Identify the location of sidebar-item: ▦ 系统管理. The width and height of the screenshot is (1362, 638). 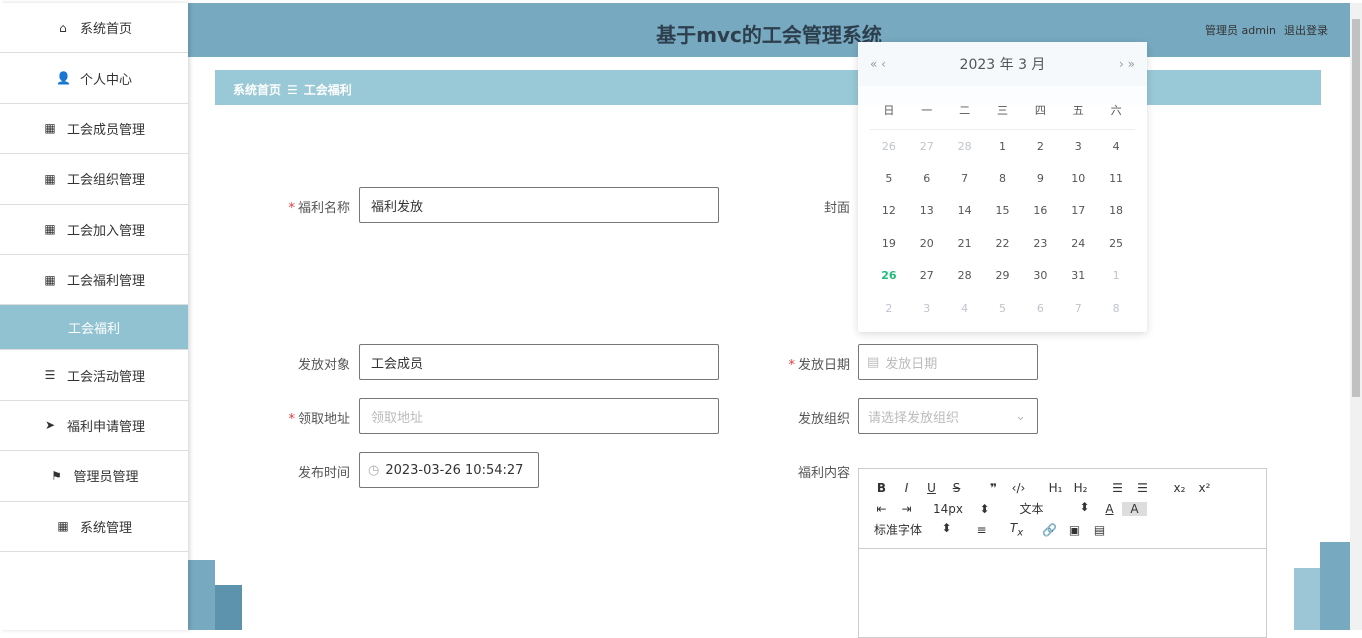
(94, 527).